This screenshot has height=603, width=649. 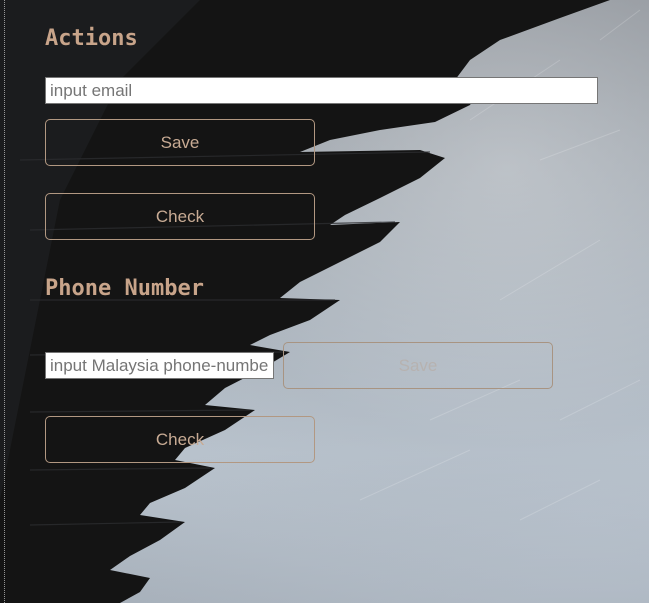 What do you see at coordinates (321, 90) in the screenshot?
I see `email-input` at bounding box center [321, 90].